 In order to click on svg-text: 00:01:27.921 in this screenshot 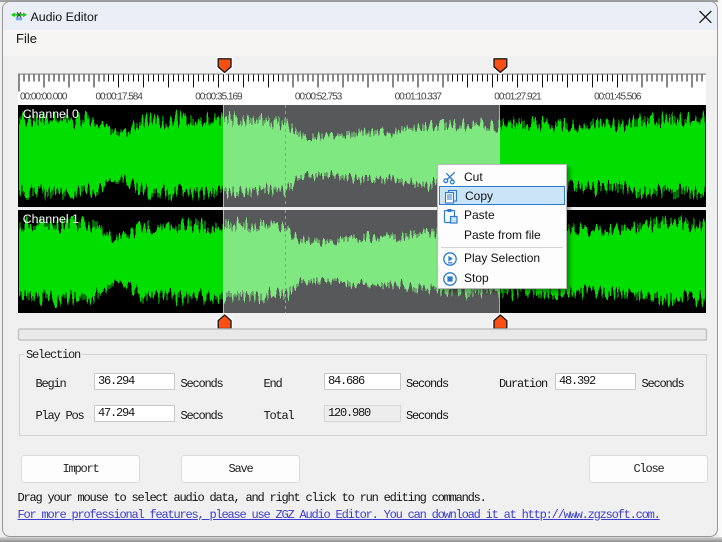, I will do `click(518, 96)`.